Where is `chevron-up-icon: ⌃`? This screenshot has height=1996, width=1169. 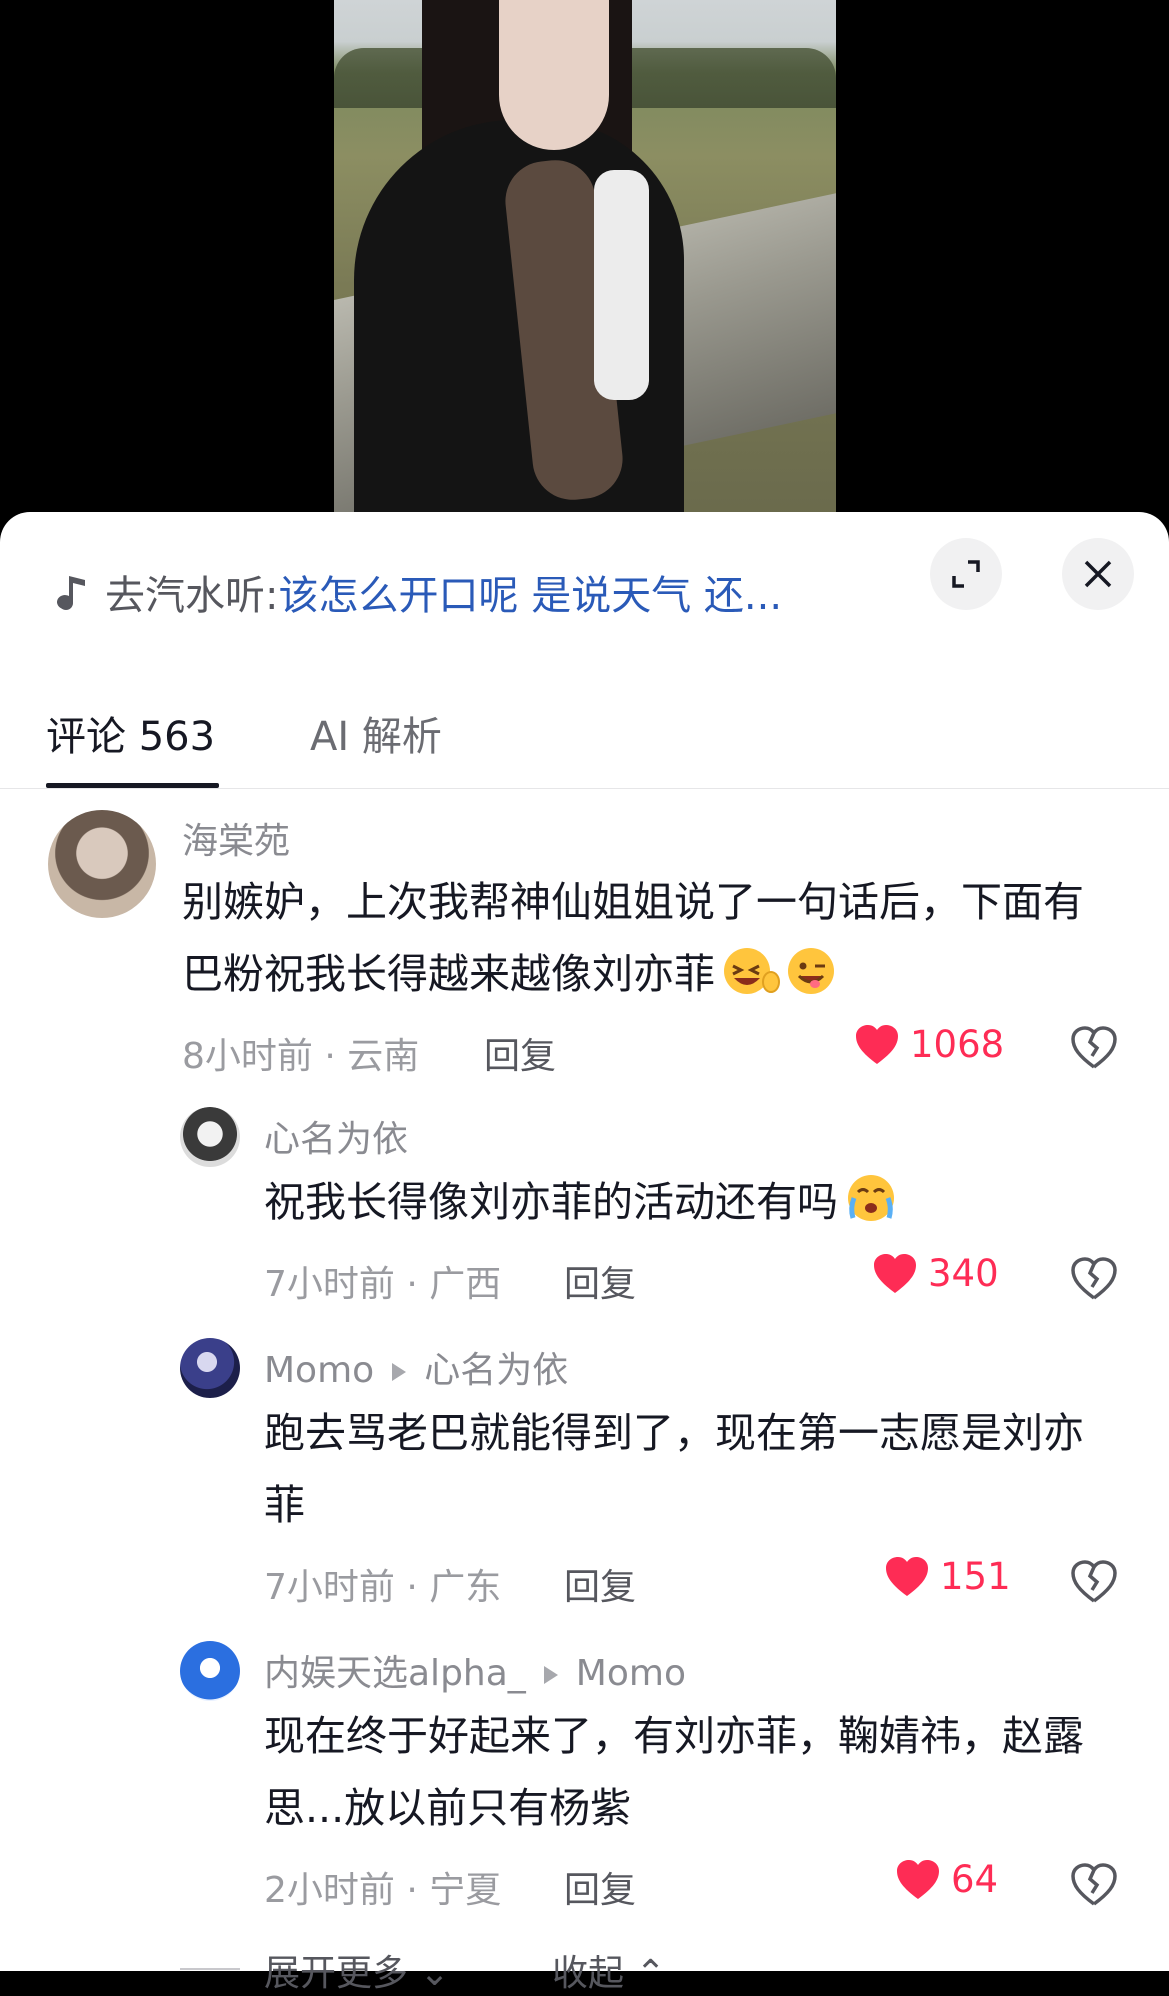 chevron-up-icon: ⌃ is located at coordinates (645, 1973).